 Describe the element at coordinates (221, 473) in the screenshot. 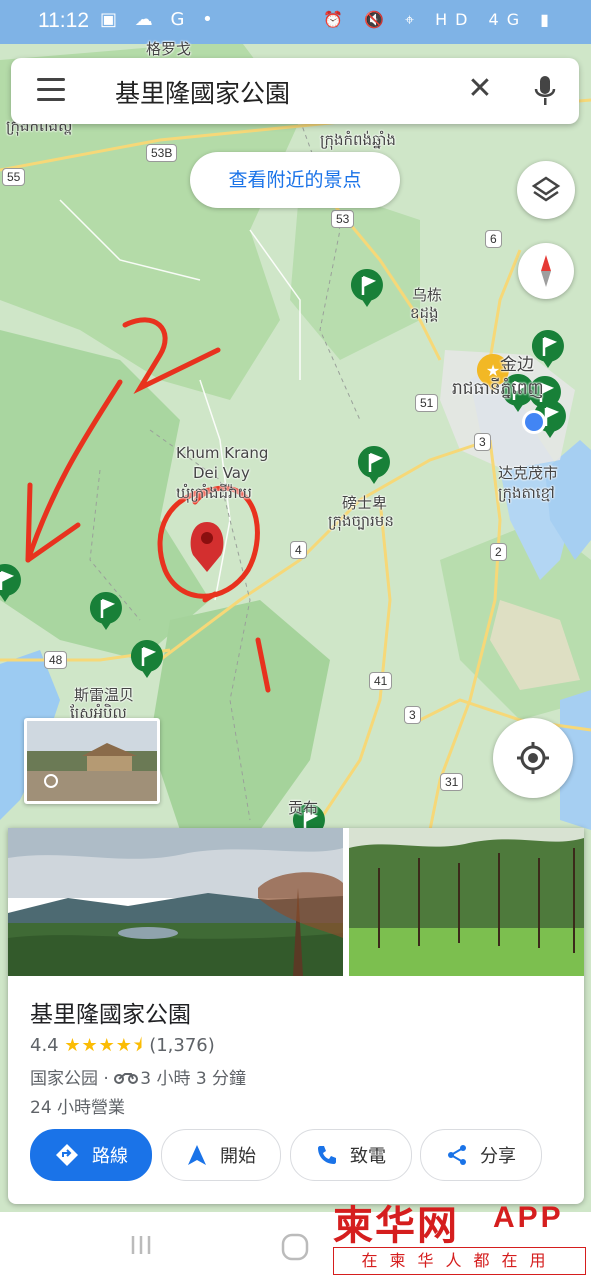

I see `map-label: Dei Vay` at that location.